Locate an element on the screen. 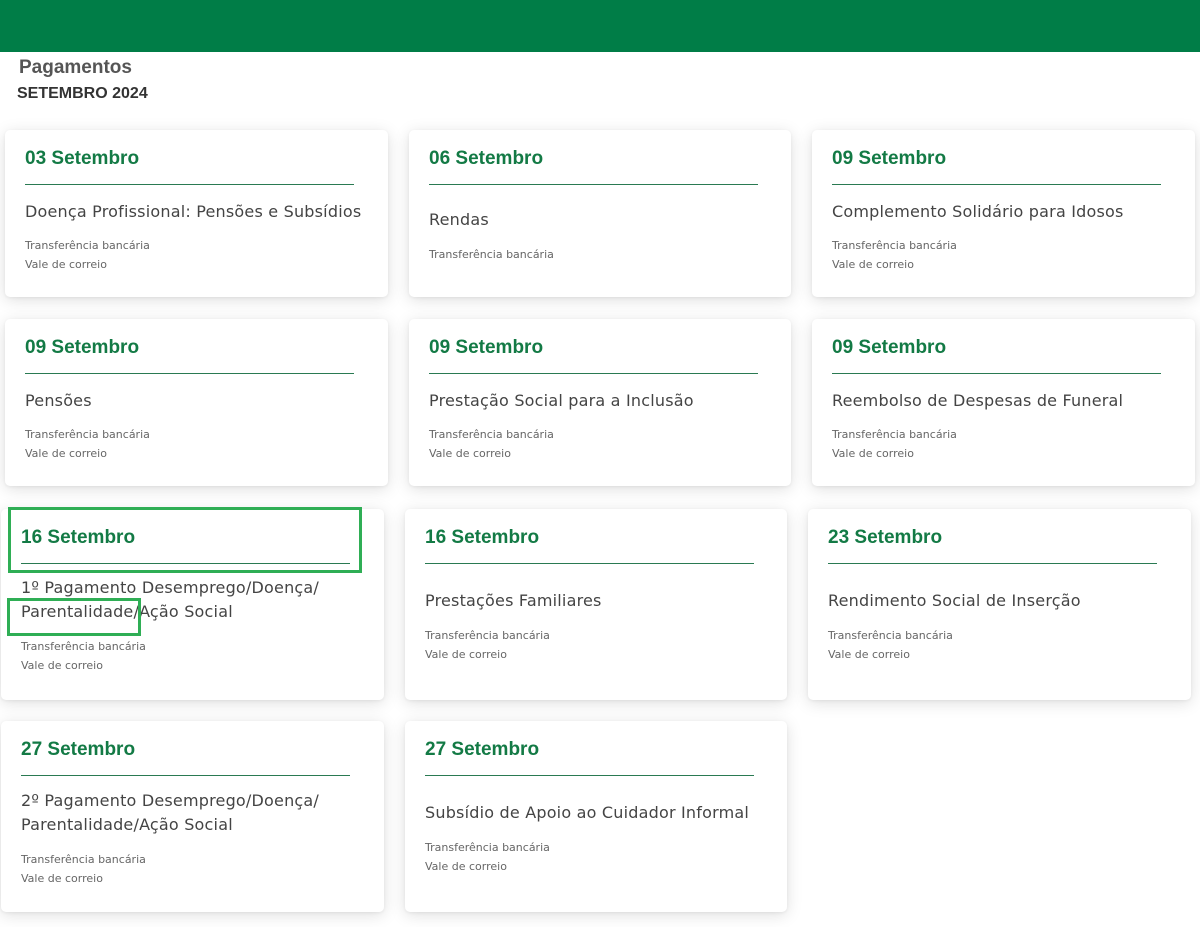 Image resolution: width=1200 pixels, height=927 pixels. payment-date: 03 Setembro is located at coordinates (82, 158).